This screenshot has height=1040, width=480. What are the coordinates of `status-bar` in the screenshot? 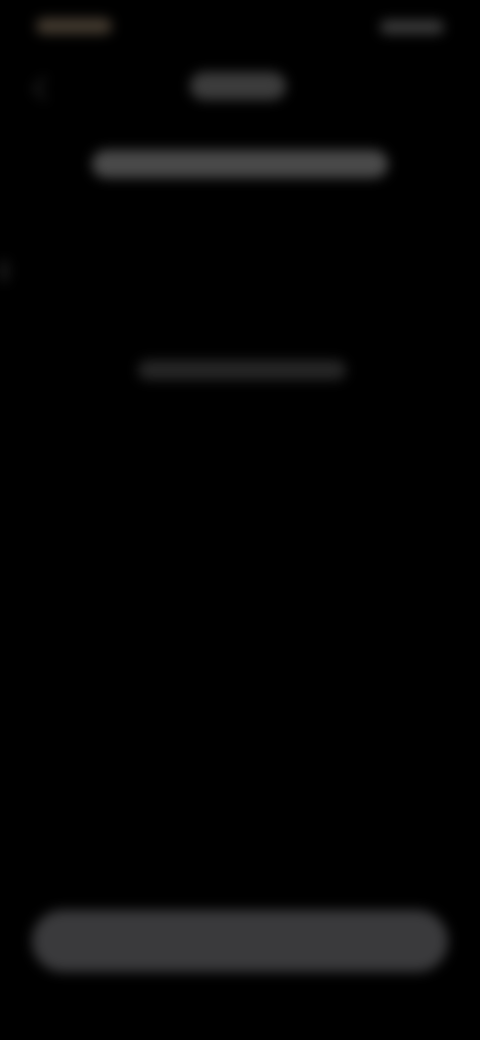 It's located at (240, 28).